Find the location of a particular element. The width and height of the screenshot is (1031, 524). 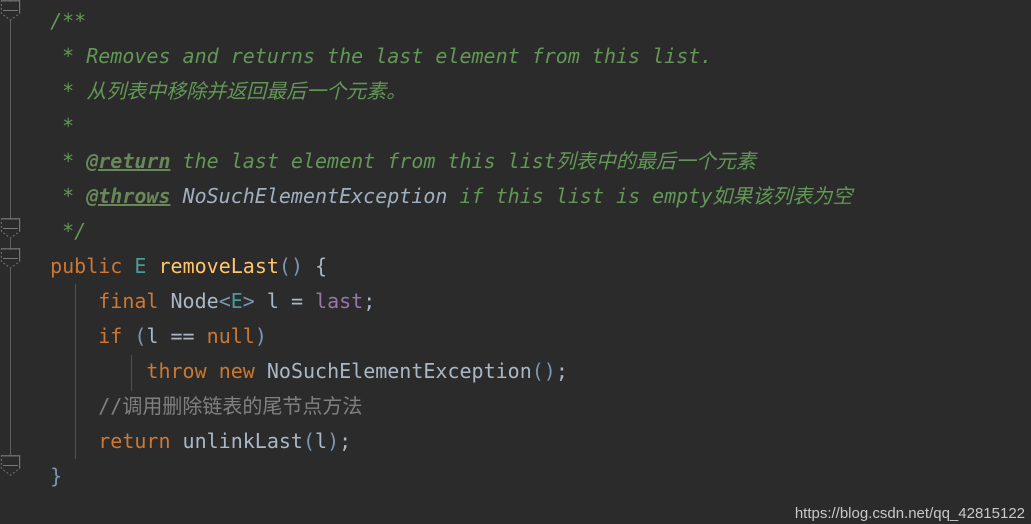

fold-rail-middle is located at coordinates (10, 243).